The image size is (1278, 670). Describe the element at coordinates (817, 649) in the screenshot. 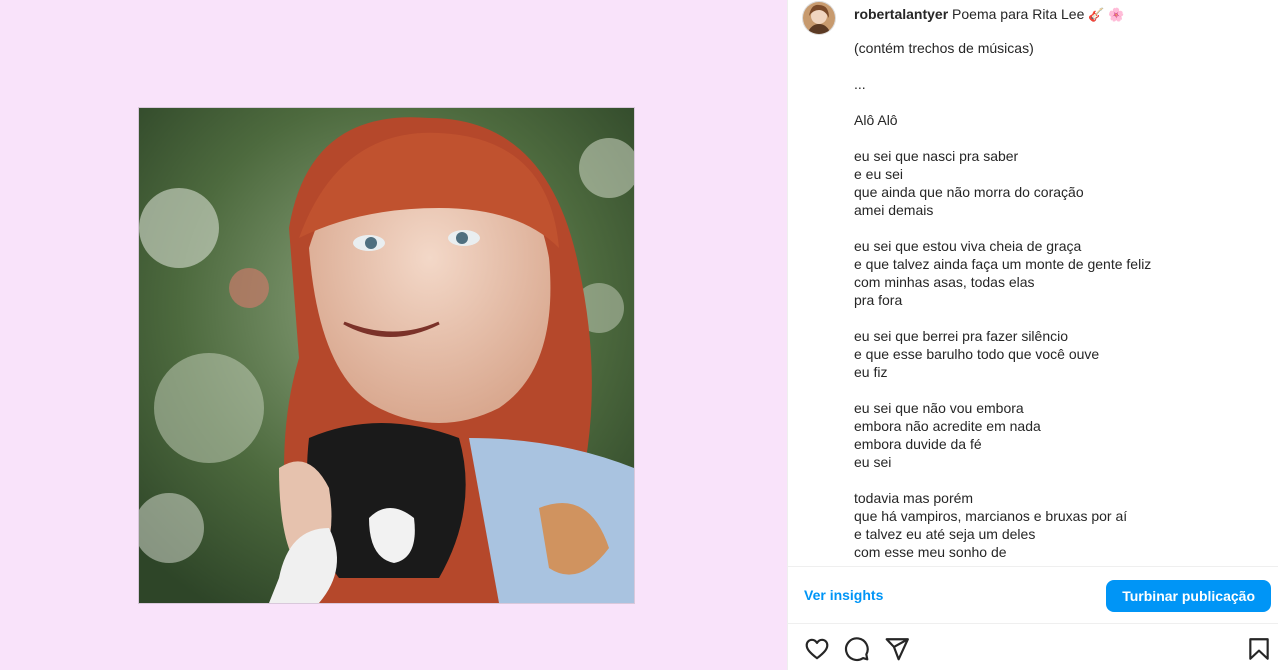

I see `heart-icon` at that location.